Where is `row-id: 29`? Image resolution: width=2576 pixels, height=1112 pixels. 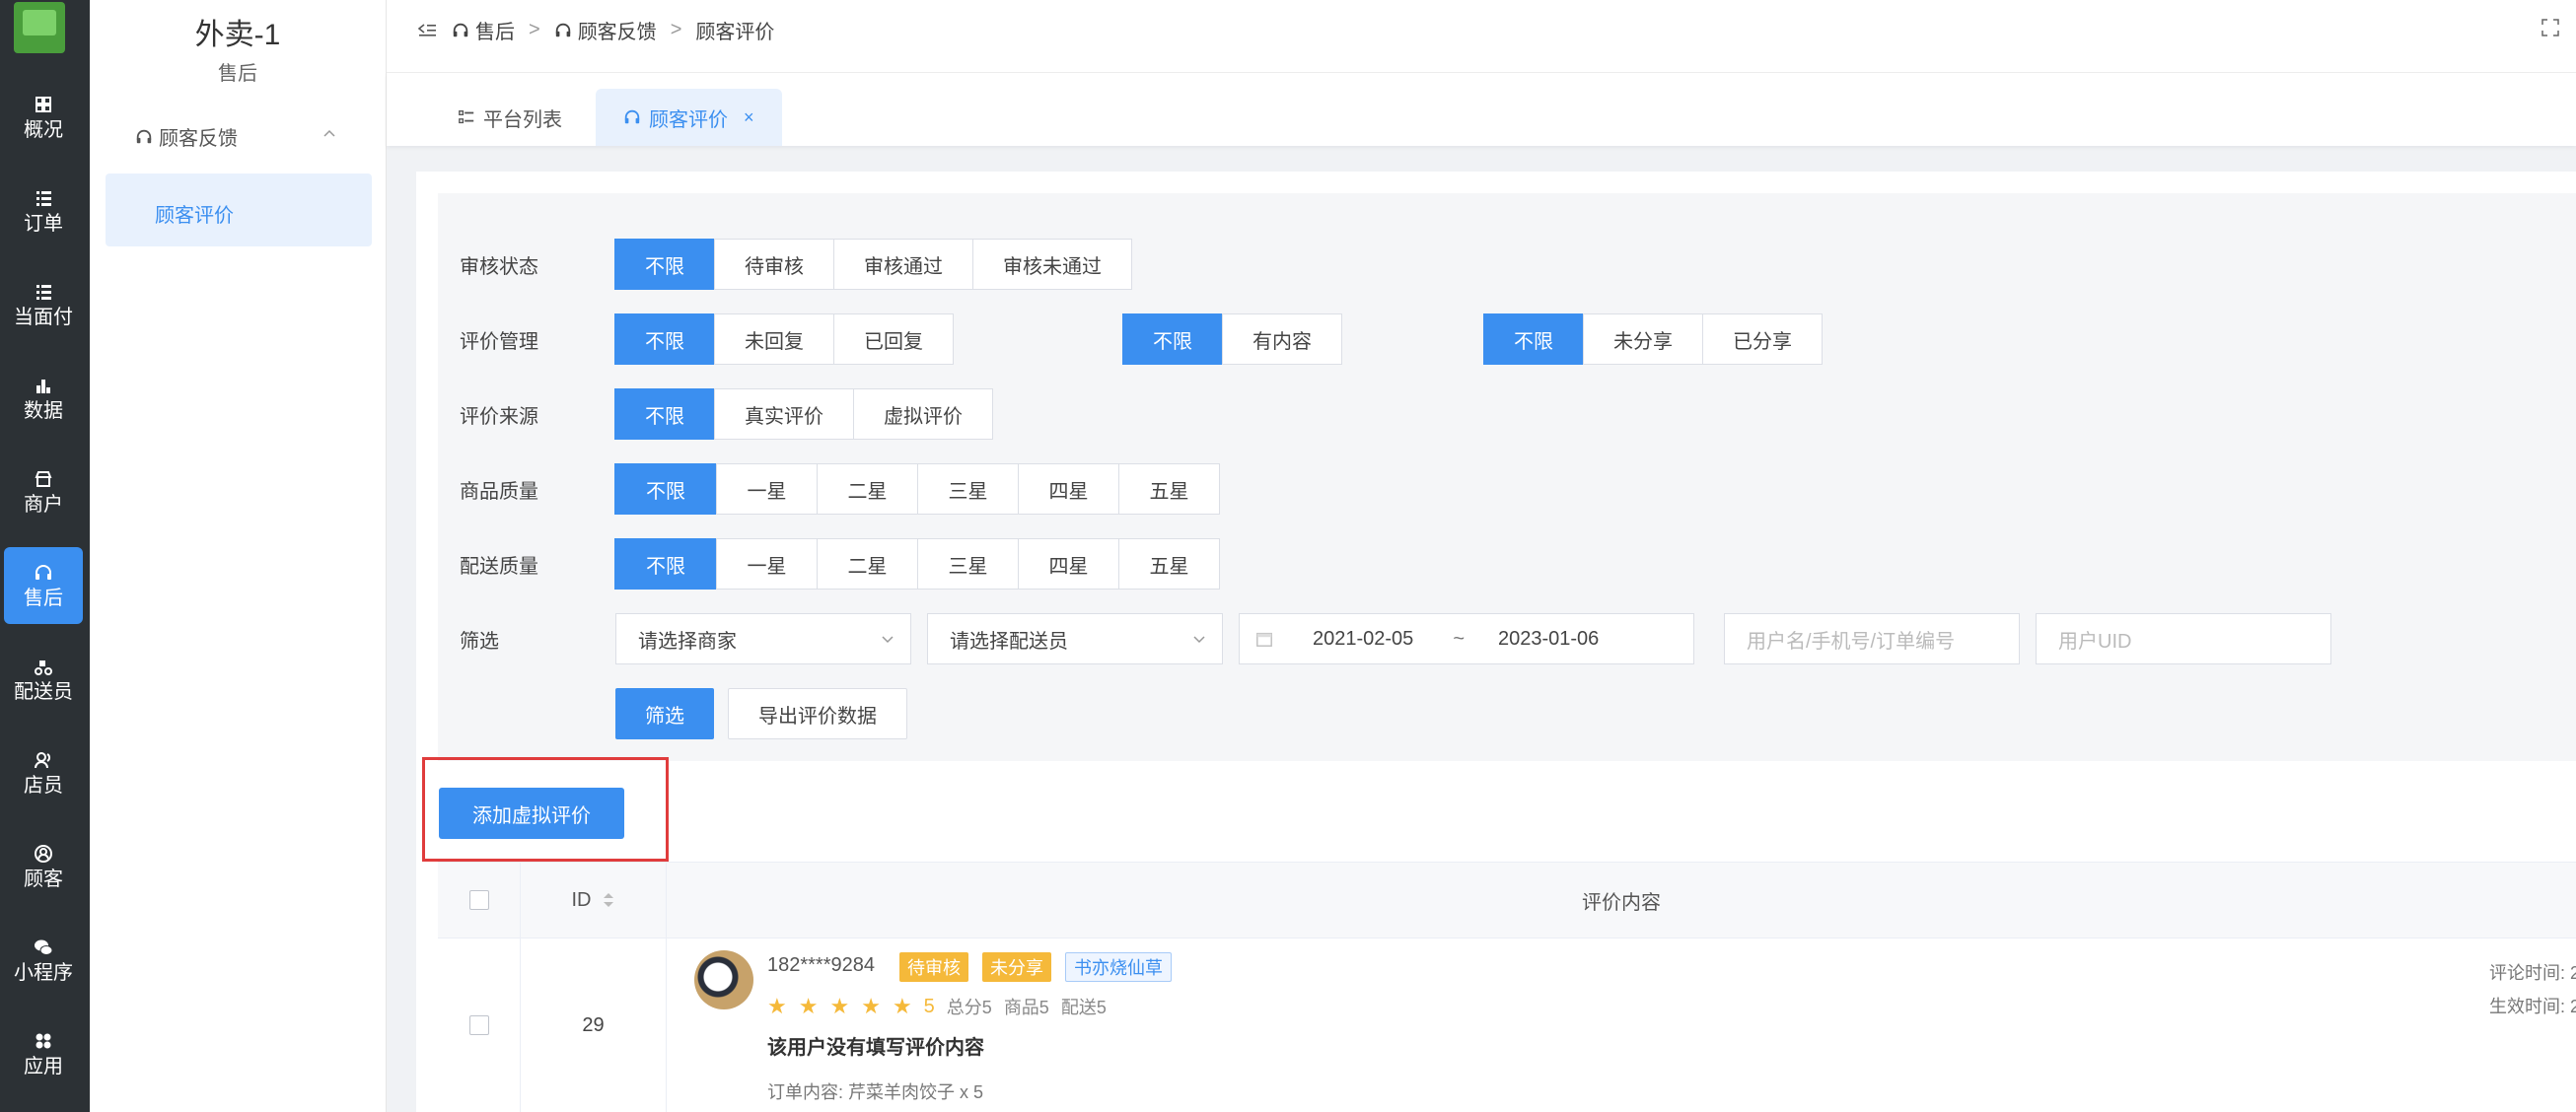
row-id: 29 is located at coordinates (594, 1025).